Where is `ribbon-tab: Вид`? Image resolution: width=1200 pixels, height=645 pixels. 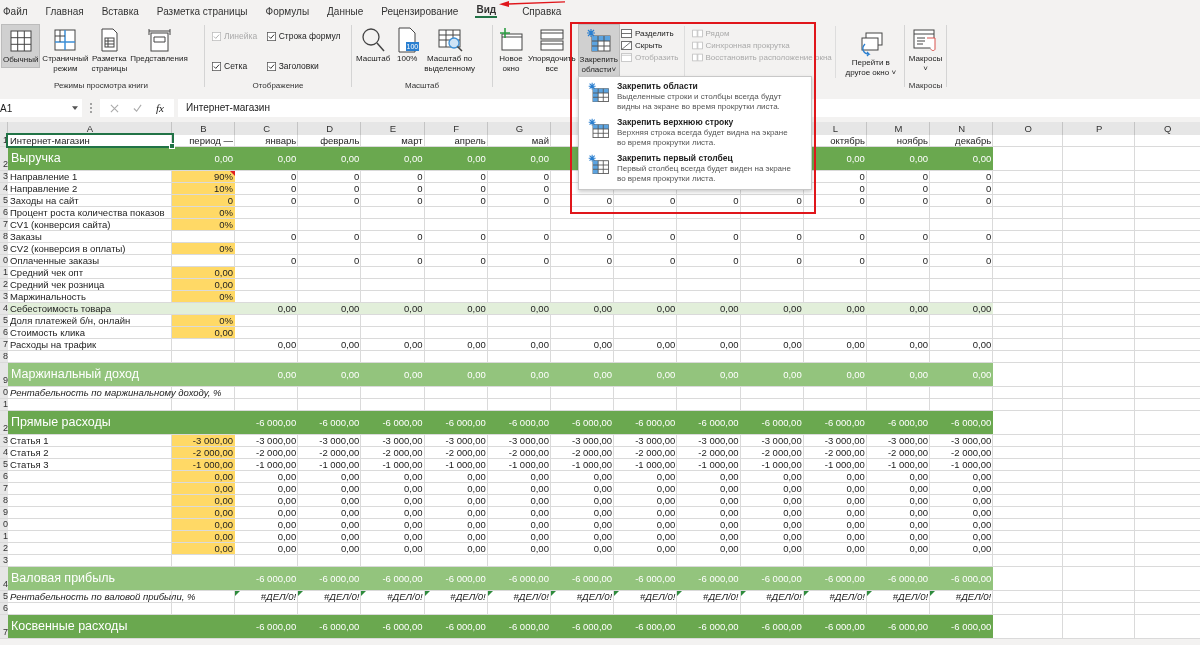
ribbon-tab: Вид is located at coordinates (486, 11).